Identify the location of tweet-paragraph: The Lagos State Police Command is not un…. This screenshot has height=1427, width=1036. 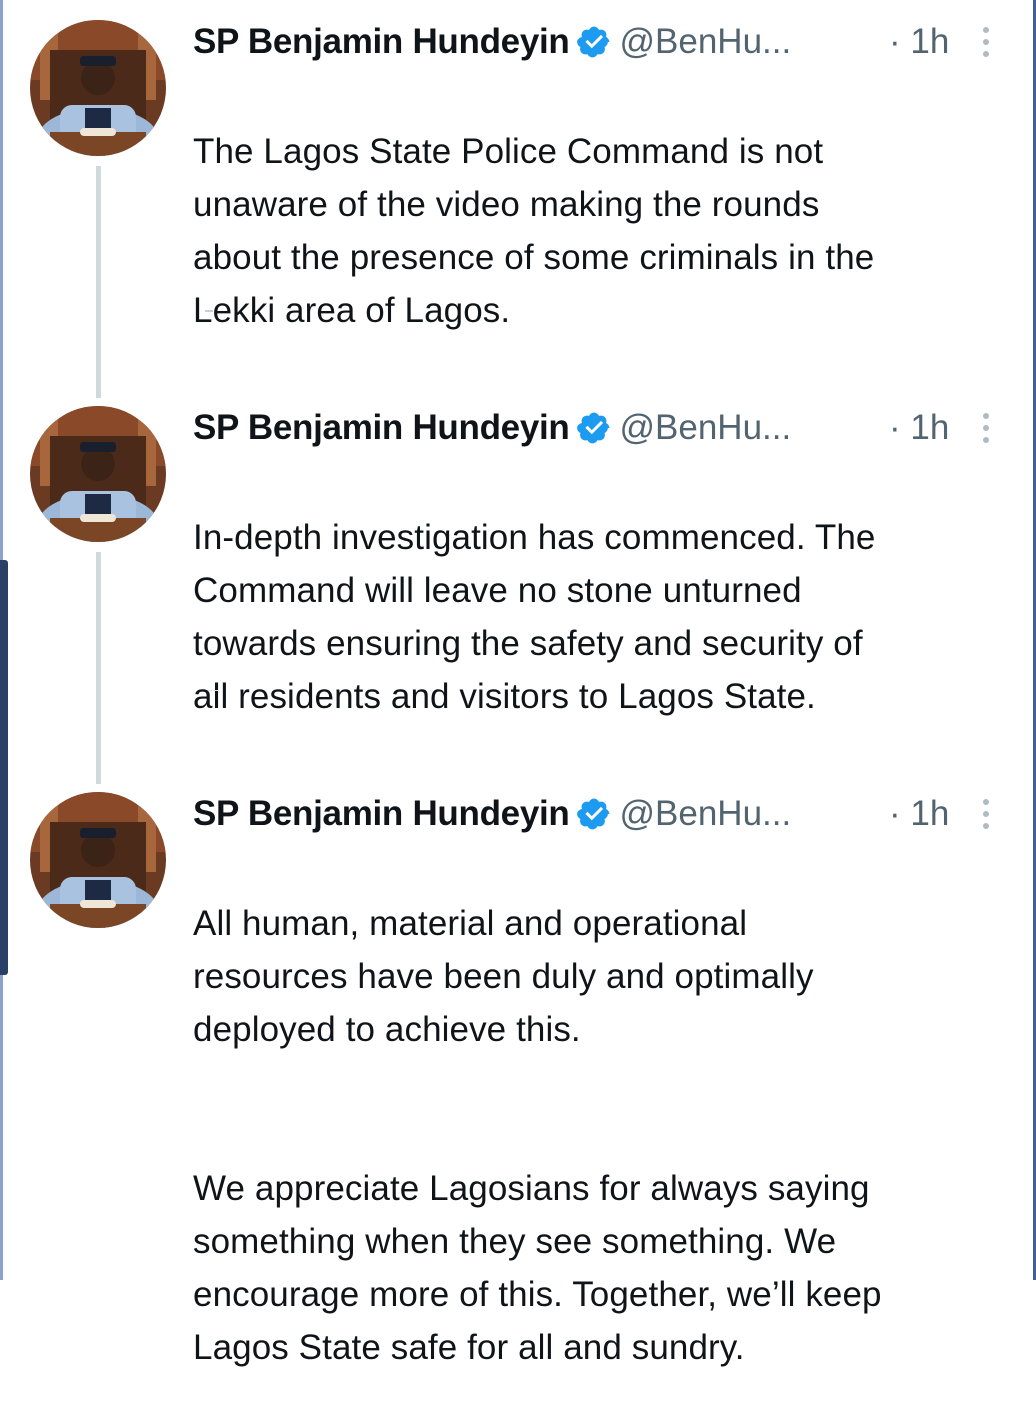
(534, 231).